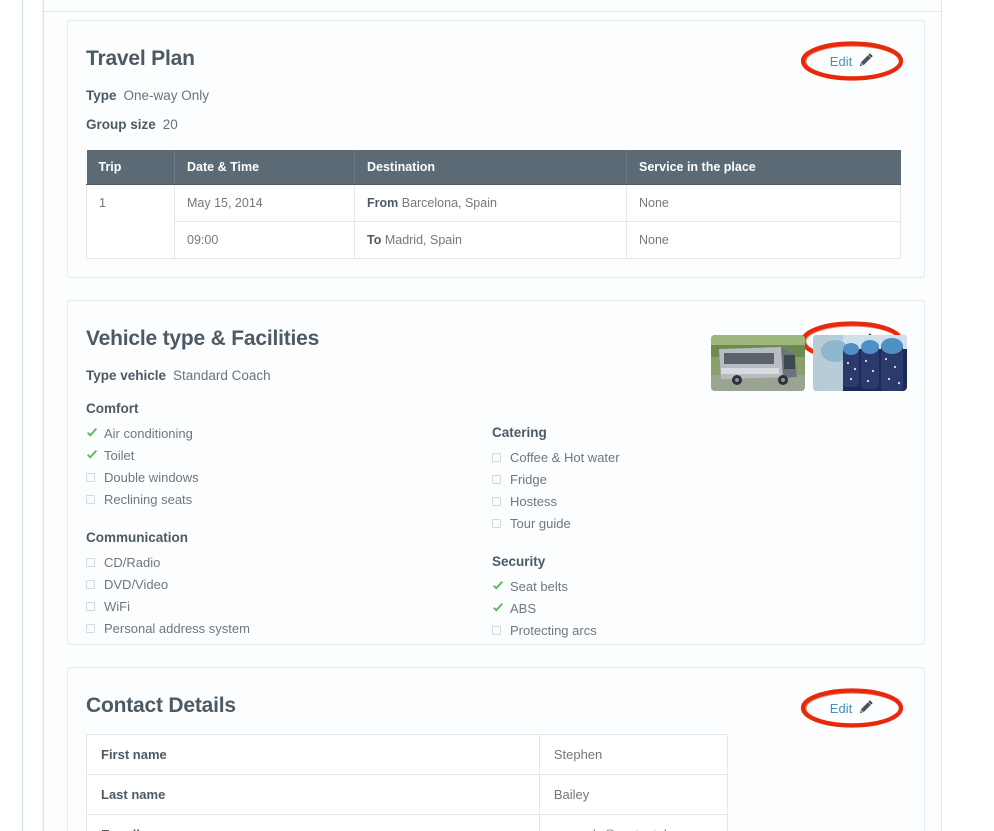 The image size is (994, 831). I want to click on facility-label: ABS, so click(523, 608).